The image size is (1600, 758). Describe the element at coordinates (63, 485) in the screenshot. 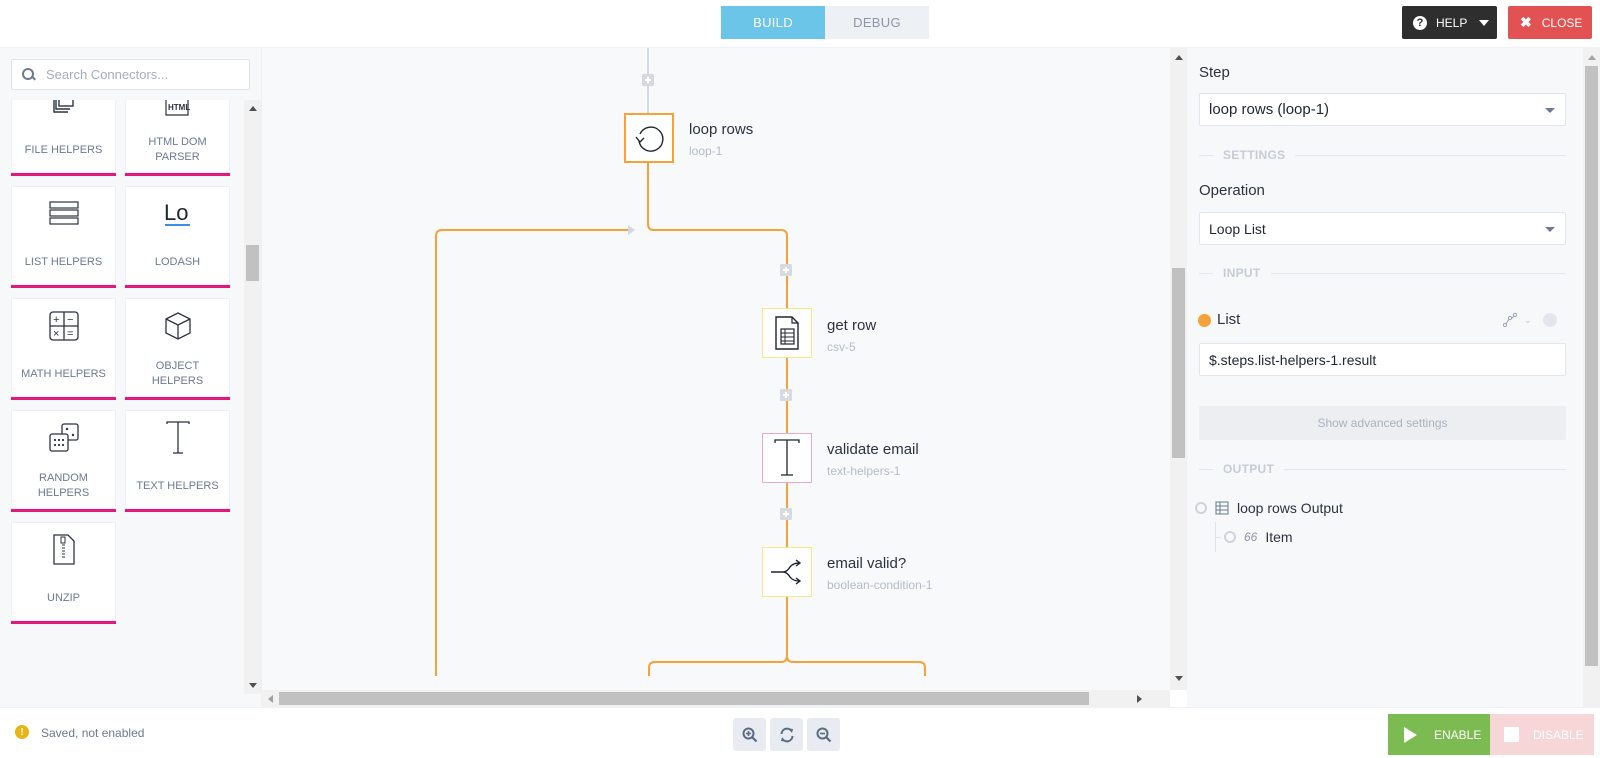

I see `connector-label: RANDOM HELPERS` at that location.